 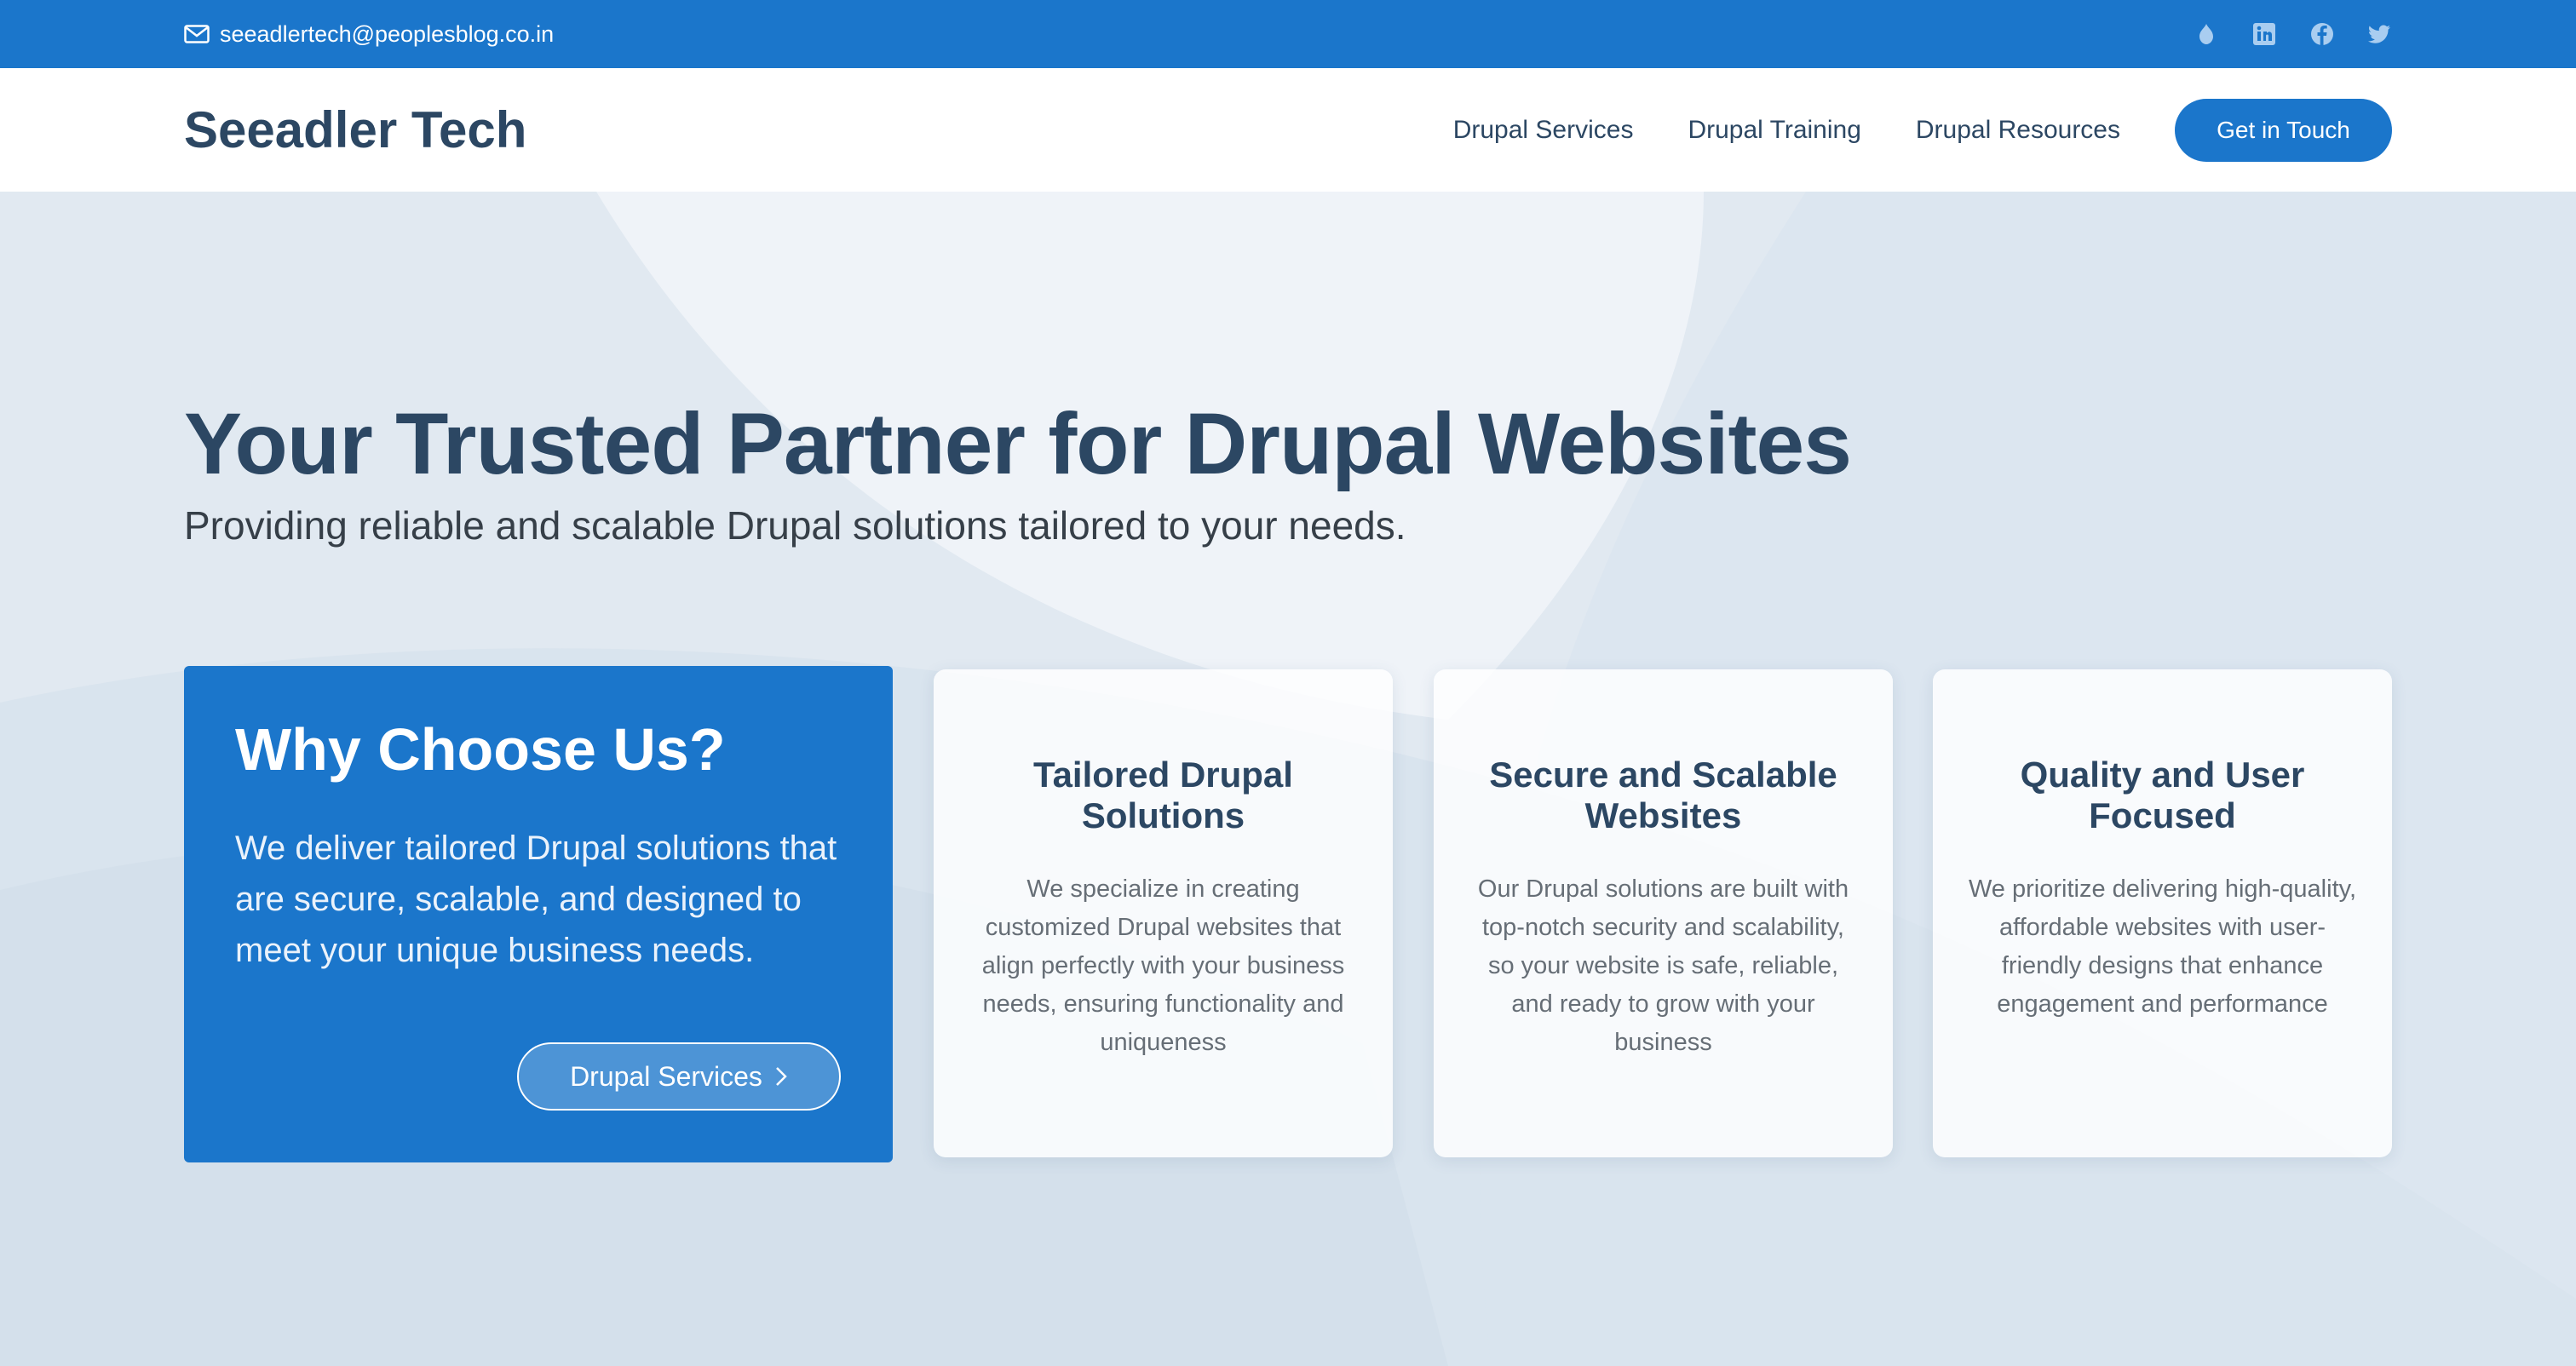 I want to click on linkedin-icon, so click(x=2264, y=34).